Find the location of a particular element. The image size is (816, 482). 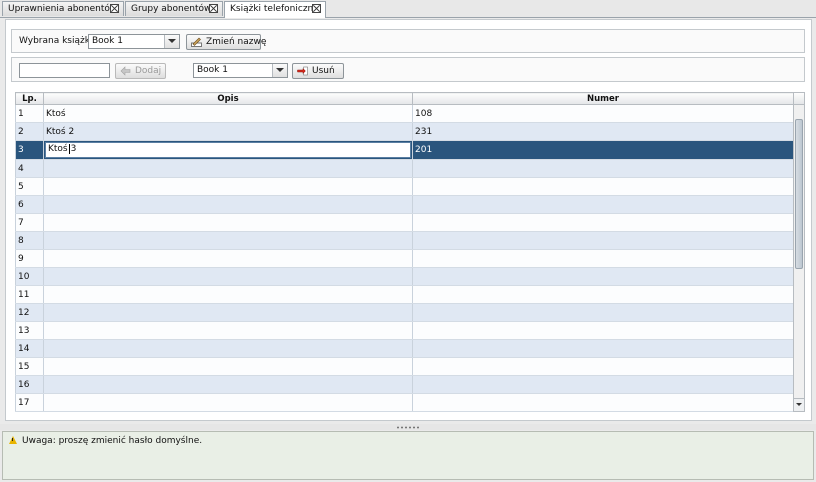

cell-numer: 231 is located at coordinates (603, 131).